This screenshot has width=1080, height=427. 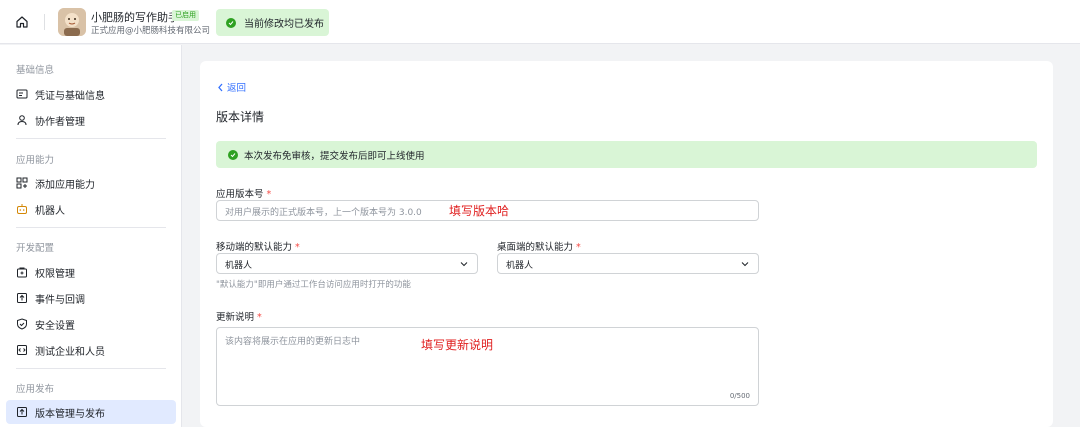 I want to click on app-subtitle: 正式应用@小肥肠科技有限公司, so click(x=151, y=31).